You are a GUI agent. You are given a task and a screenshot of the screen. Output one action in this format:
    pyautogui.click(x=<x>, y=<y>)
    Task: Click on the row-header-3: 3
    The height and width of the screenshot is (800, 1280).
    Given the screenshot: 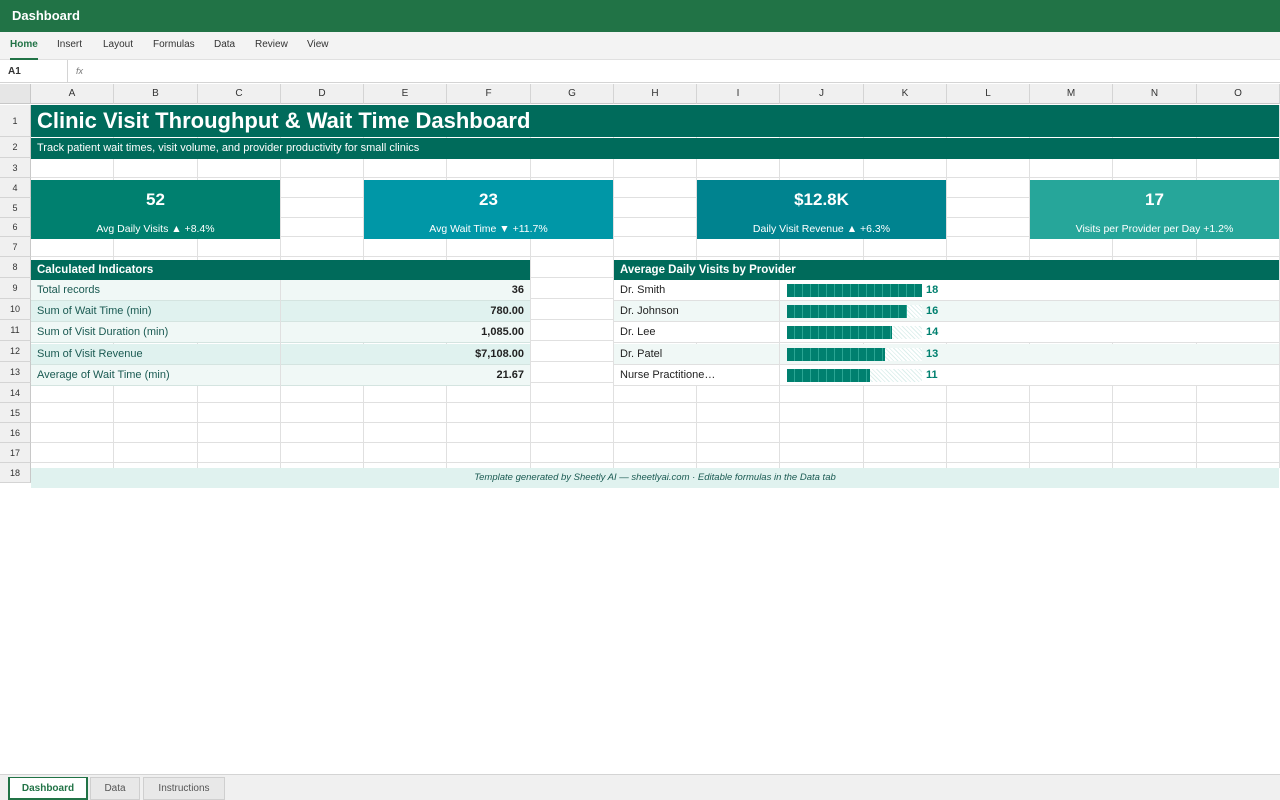 What is the action you would take?
    pyautogui.click(x=15, y=168)
    